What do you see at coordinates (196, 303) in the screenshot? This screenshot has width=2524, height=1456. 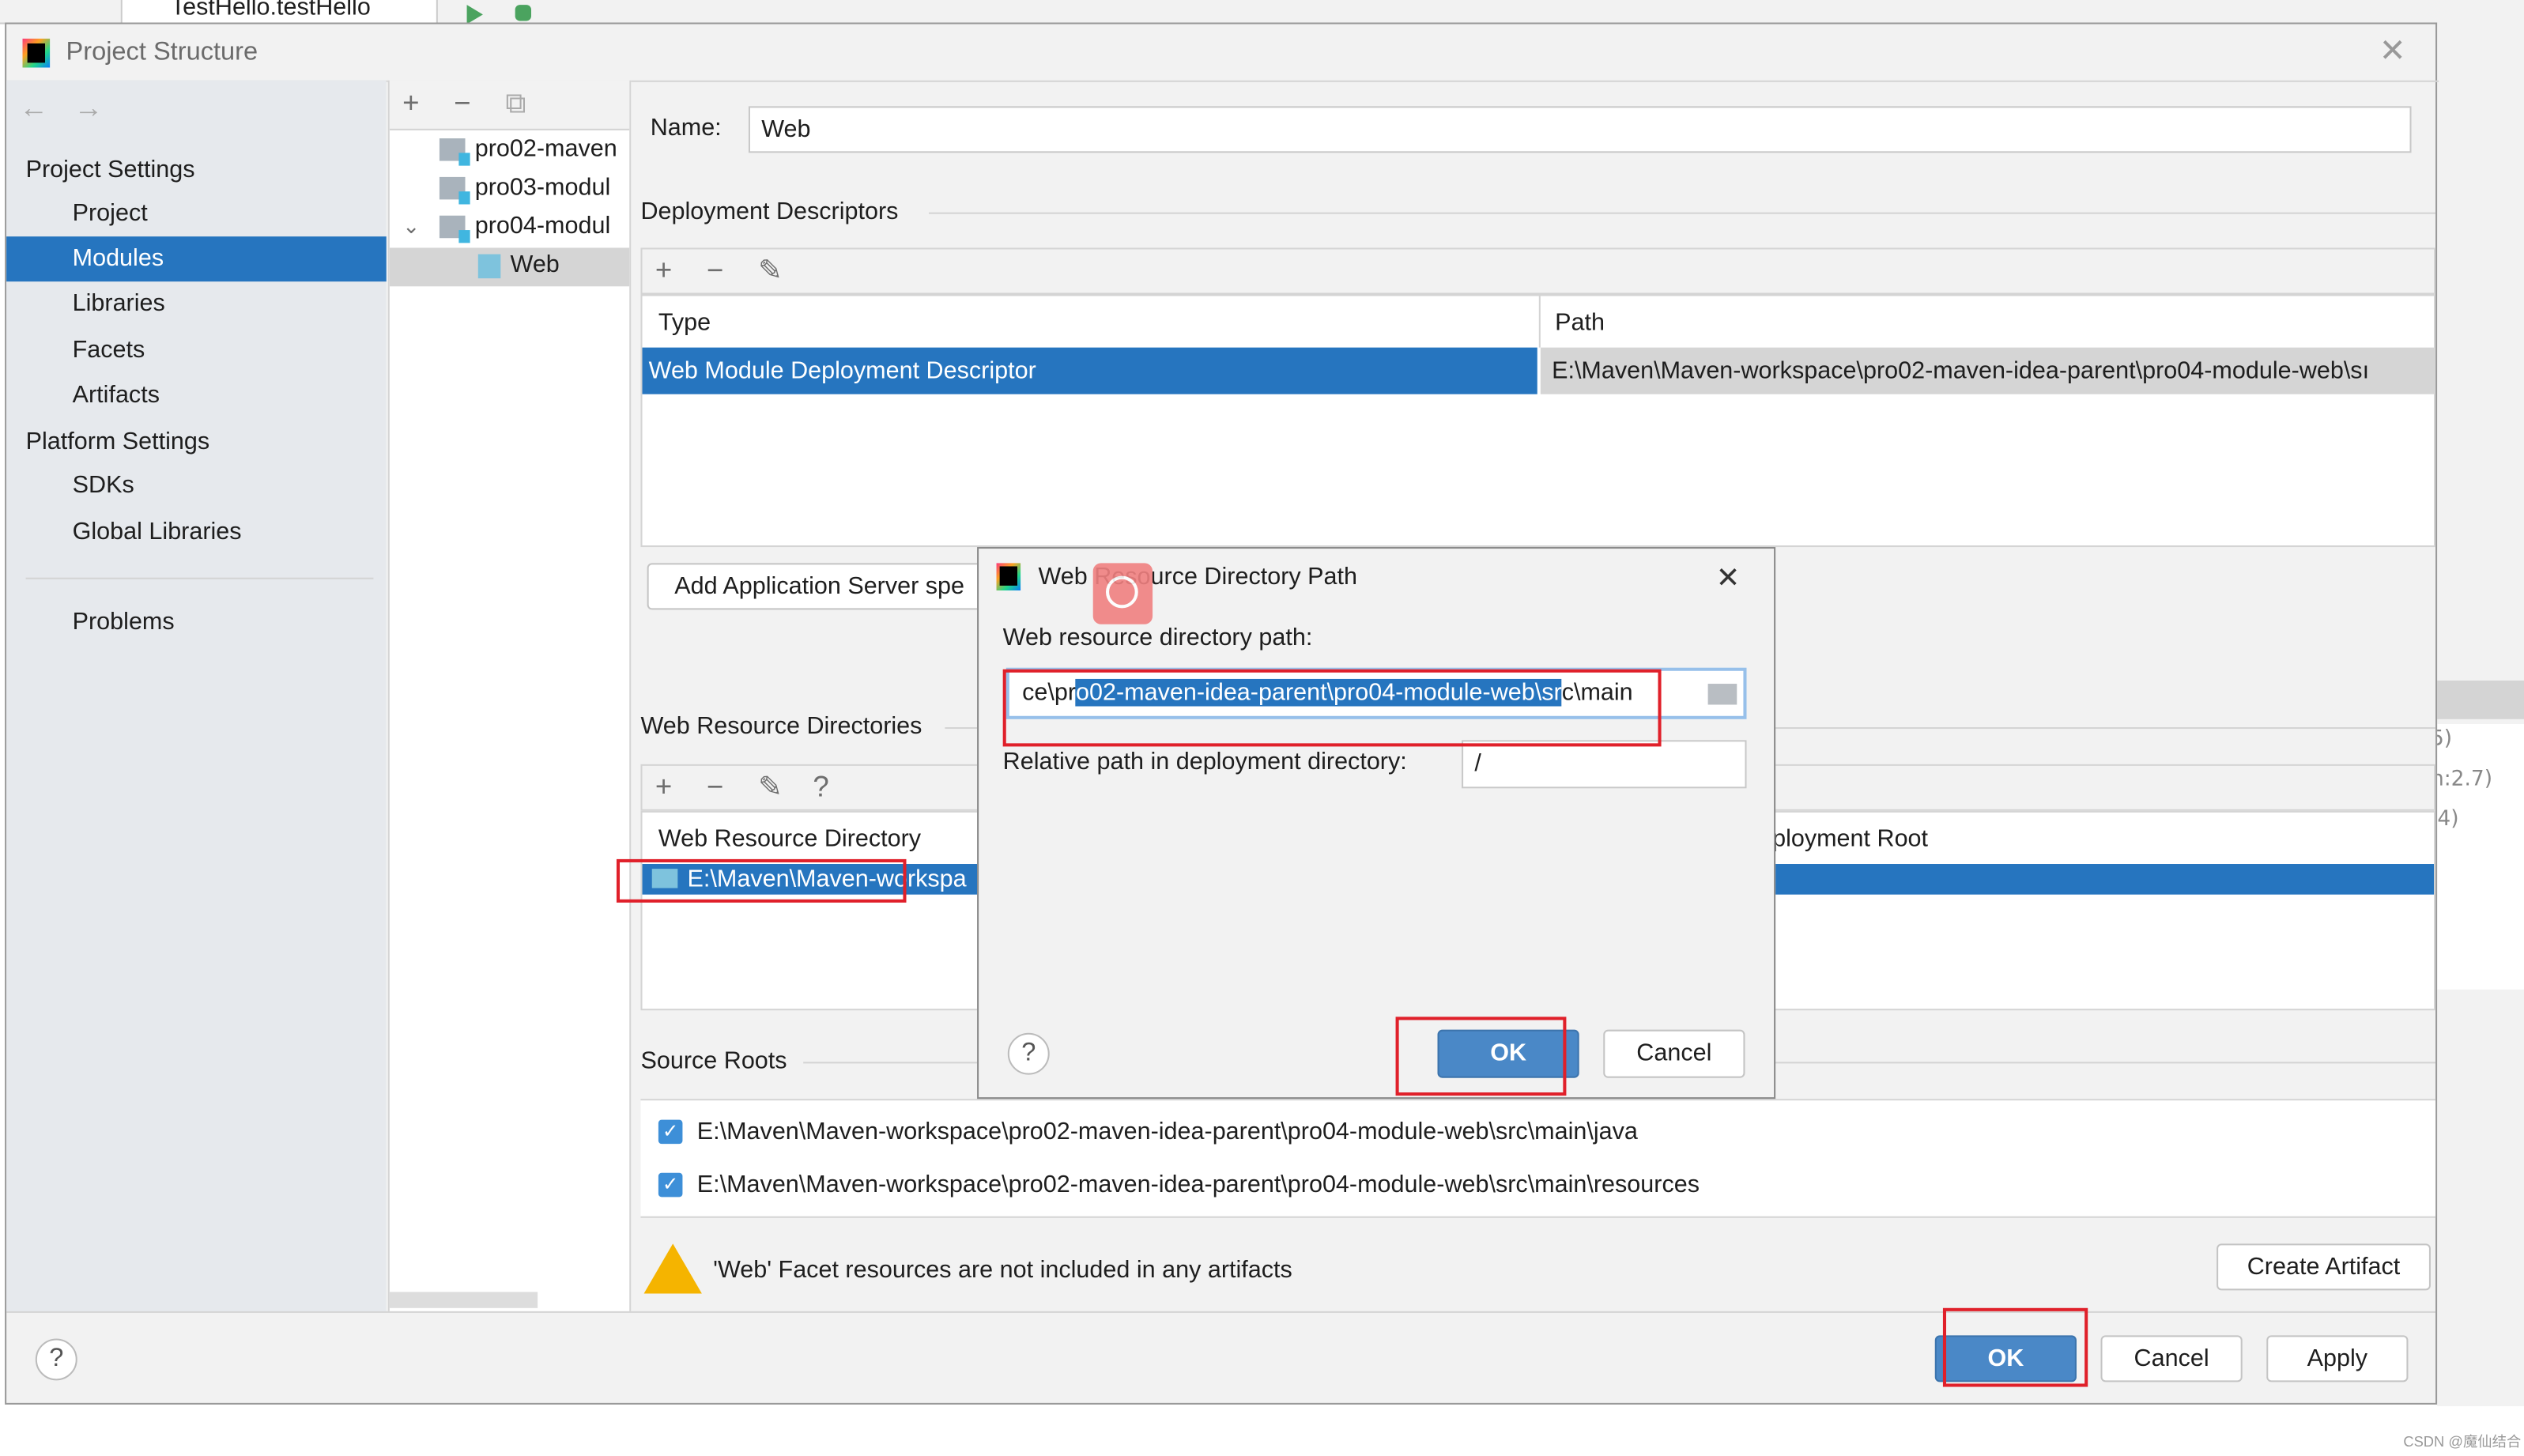 I see `sidebar-item-libraries: Libraries` at bounding box center [196, 303].